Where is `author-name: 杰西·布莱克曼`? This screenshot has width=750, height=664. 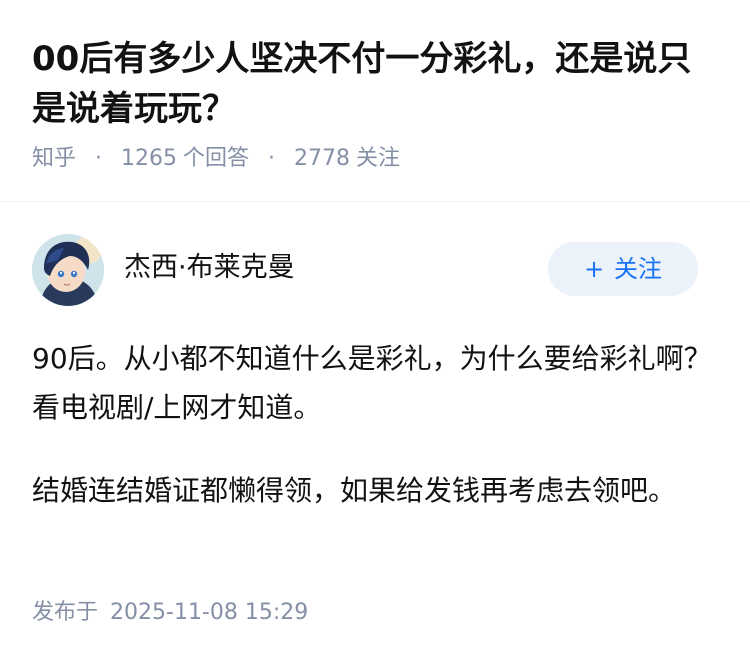 author-name: 杰西·布莱克曼 is located at coordinates (209, 268).